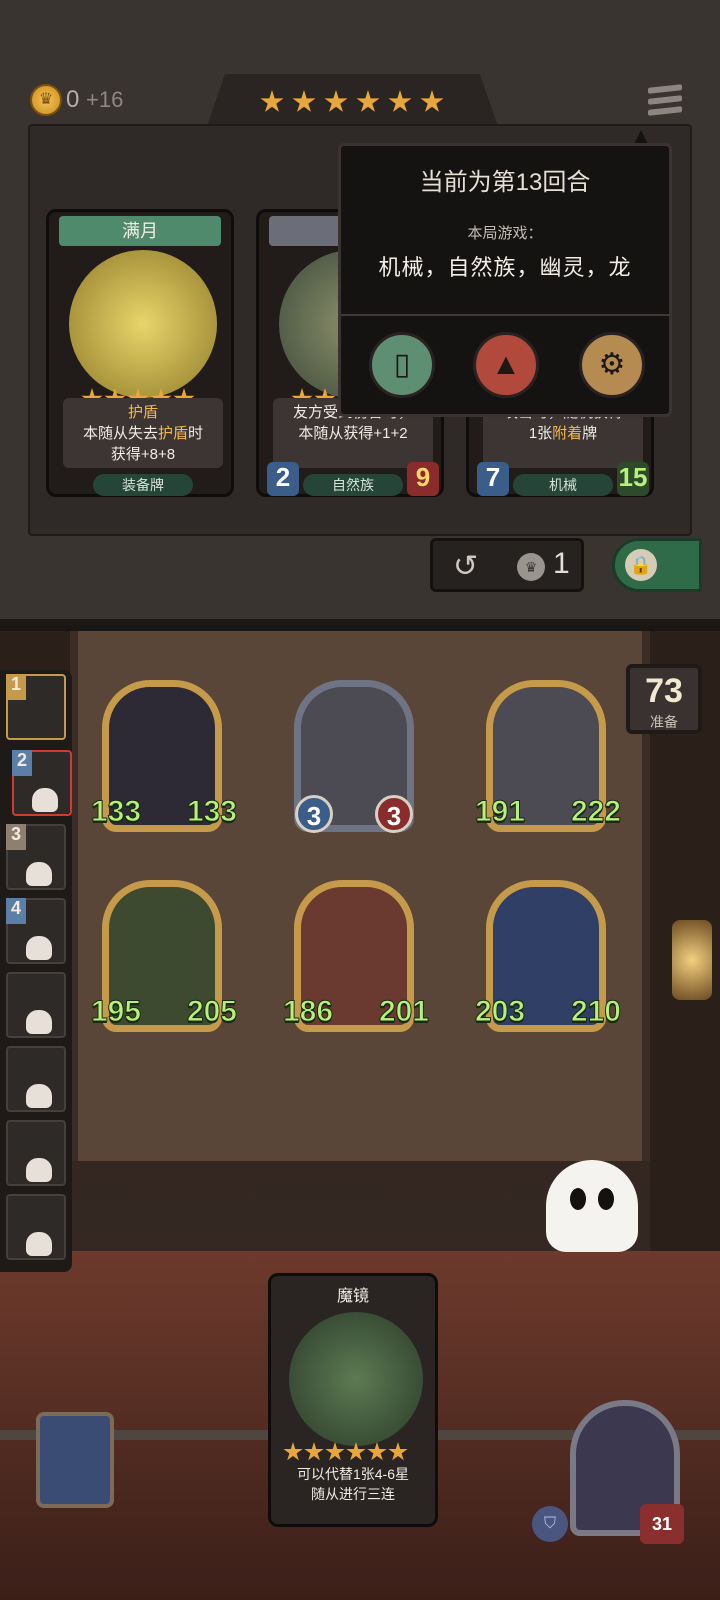 The image size is (720, 1600). Describe the element at coordinates (16, 687) in the screenshot. I see `rank-badge: 1` at that location.